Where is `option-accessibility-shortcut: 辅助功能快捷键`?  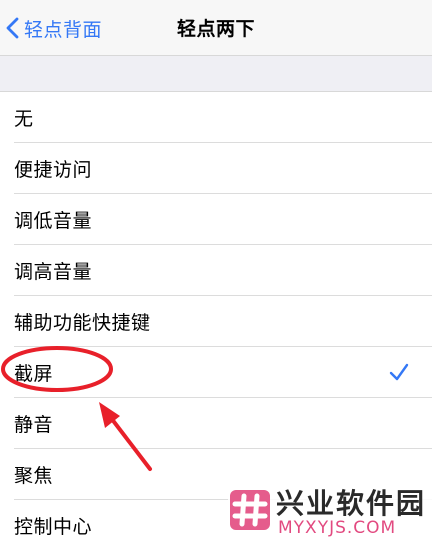
option-accessibility-shortcut: 辅助功能快捷键 is located at coordinates (216, 321).